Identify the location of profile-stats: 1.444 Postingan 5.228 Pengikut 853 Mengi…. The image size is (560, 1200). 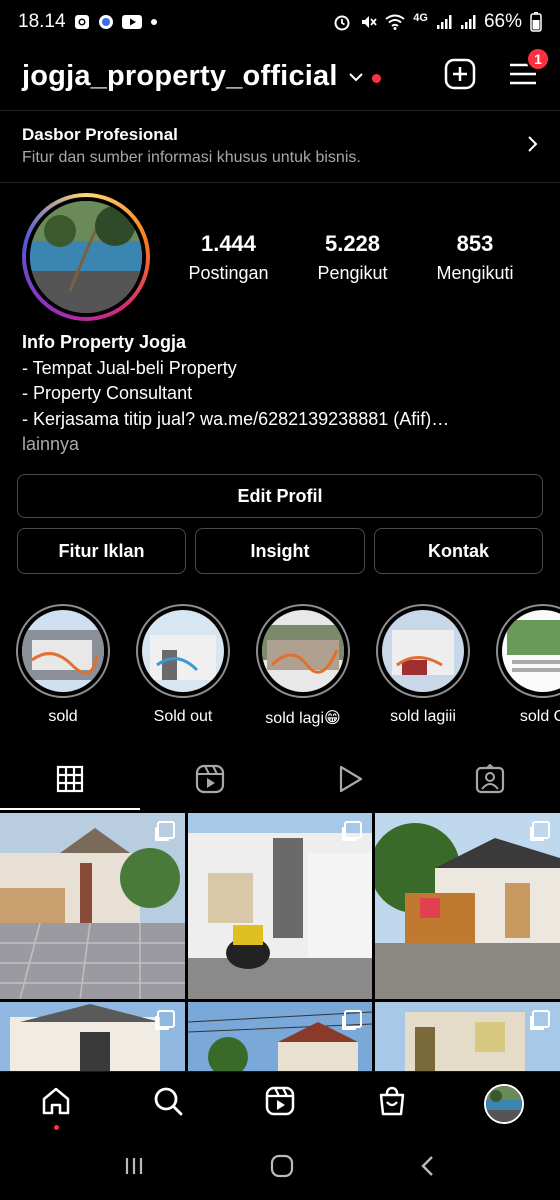
(351, 257).